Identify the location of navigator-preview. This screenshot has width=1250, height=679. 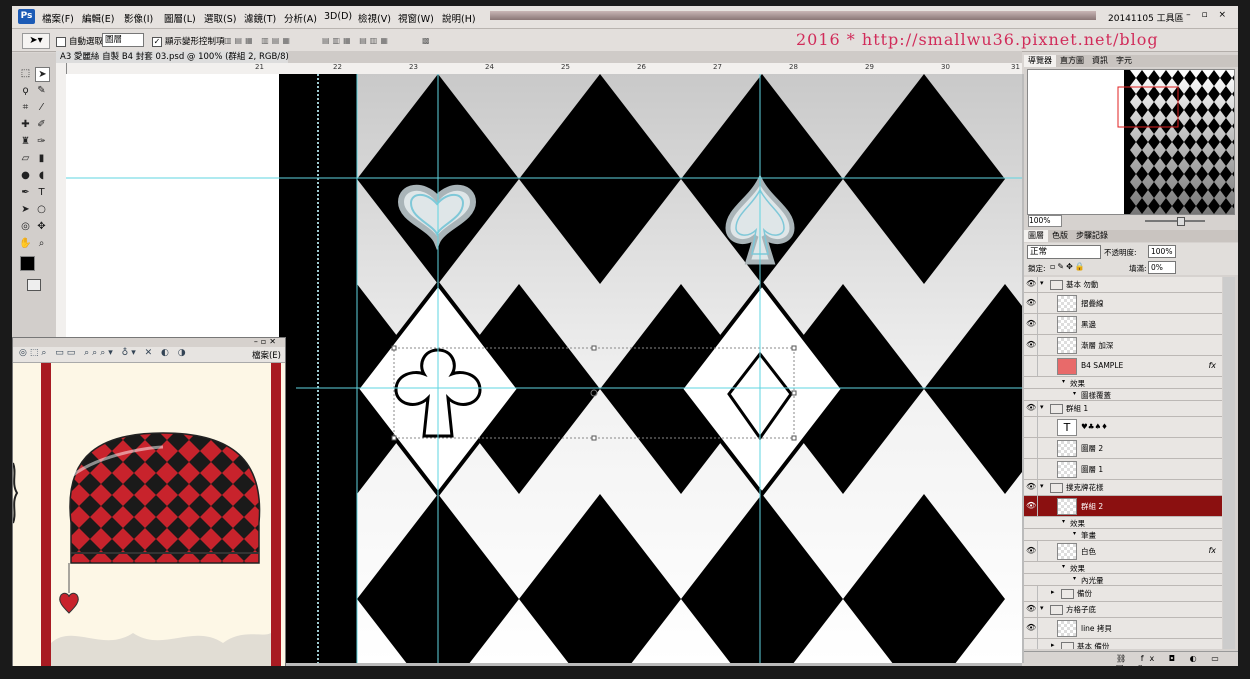
(1131, 142).